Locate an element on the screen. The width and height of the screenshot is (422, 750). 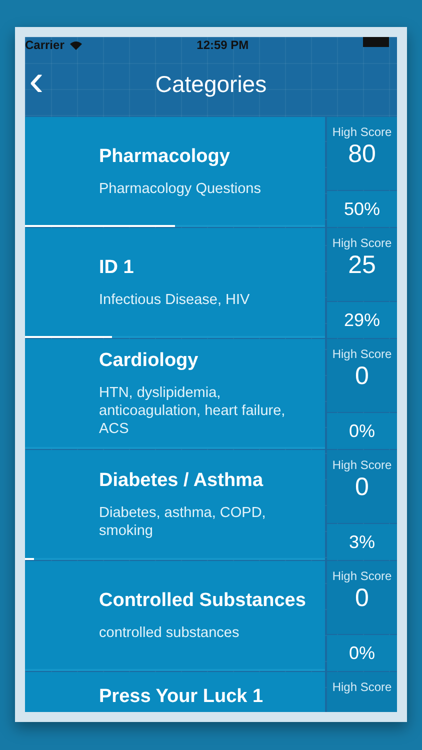
category-title: Cardiology is located at coordinates (149, 361).